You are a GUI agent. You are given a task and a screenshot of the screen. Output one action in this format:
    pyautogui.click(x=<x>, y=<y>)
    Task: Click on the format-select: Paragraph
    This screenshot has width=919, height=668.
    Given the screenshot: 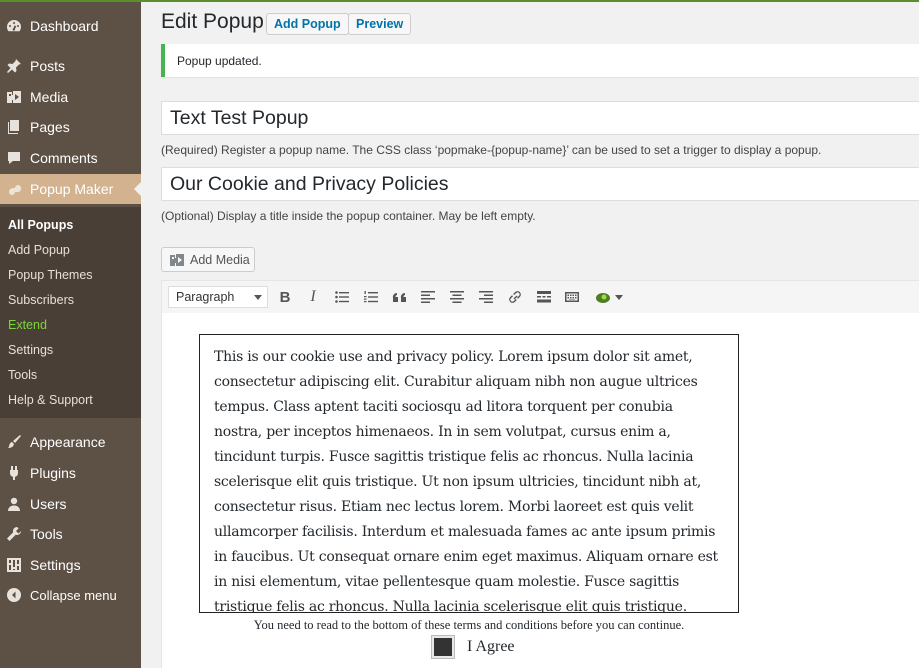 What is the action you would take?
    pyautogui.click(x=218, y=297)
    